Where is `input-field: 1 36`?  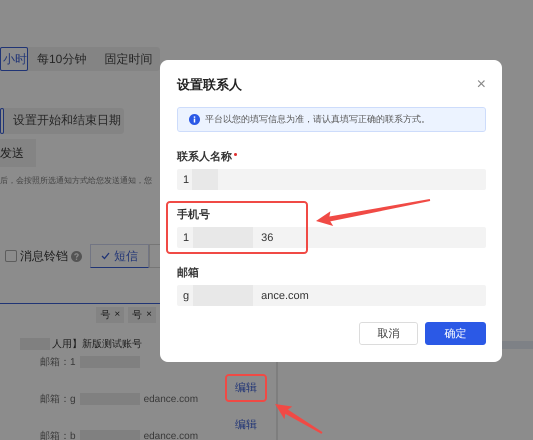 input-field: 1 36 is located at coordinates (331, 237).